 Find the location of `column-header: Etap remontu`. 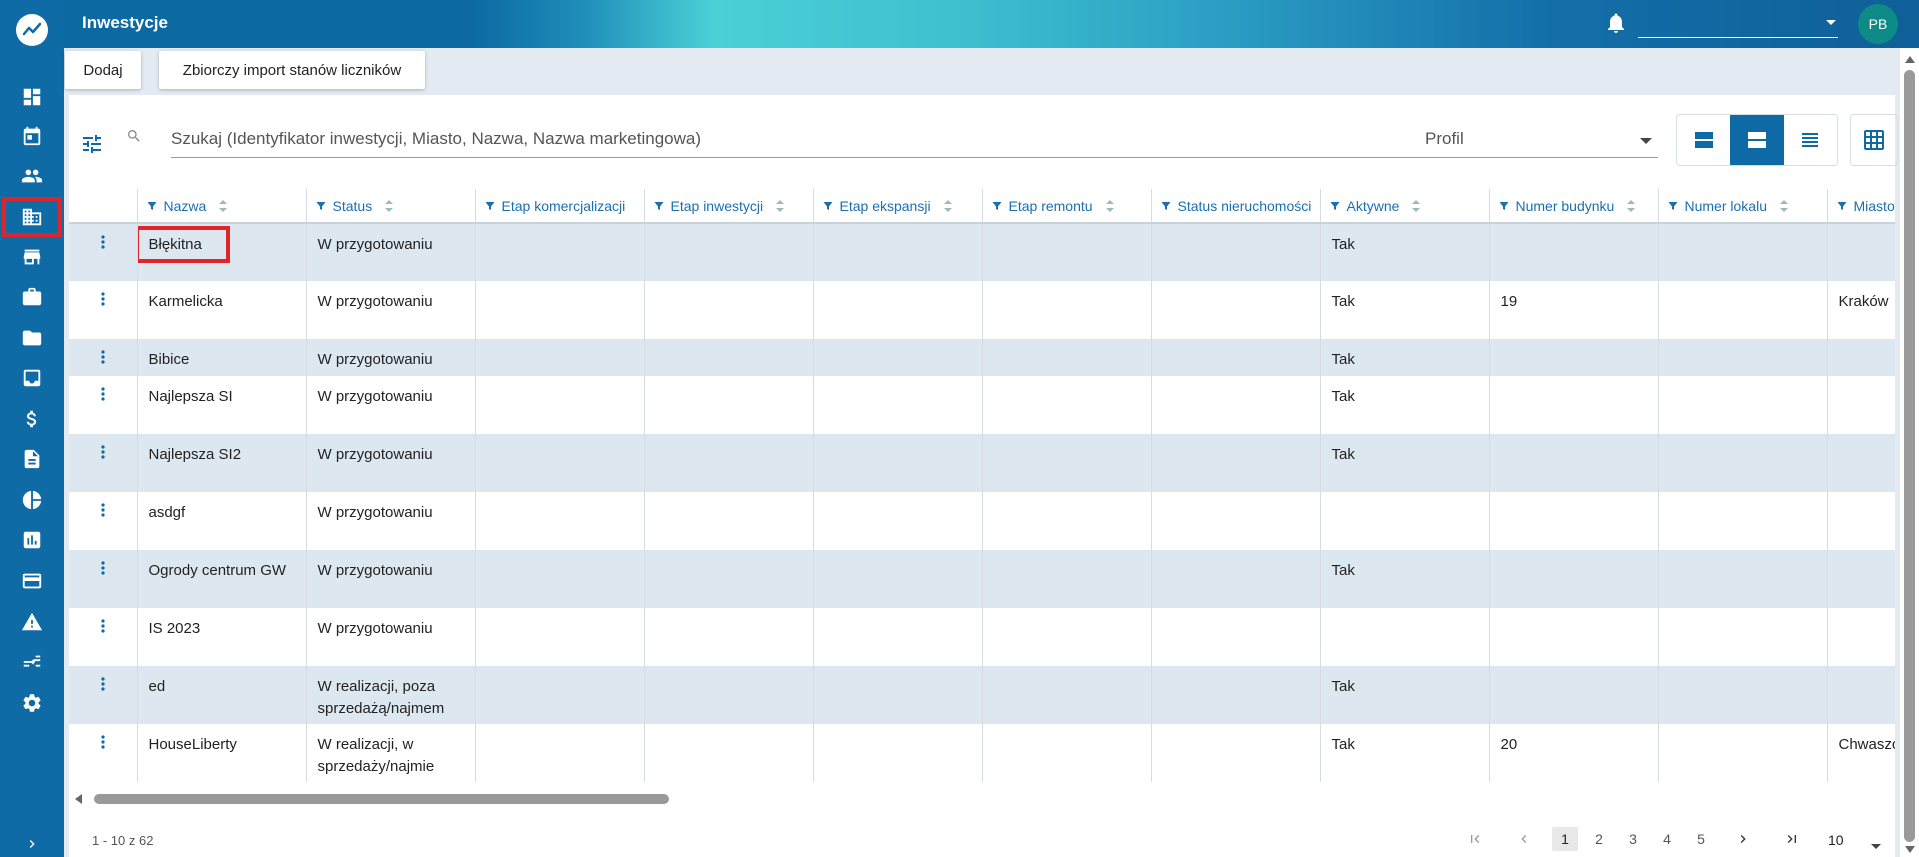

column-header: Etap remontu is located at coordinates (1067, 206).